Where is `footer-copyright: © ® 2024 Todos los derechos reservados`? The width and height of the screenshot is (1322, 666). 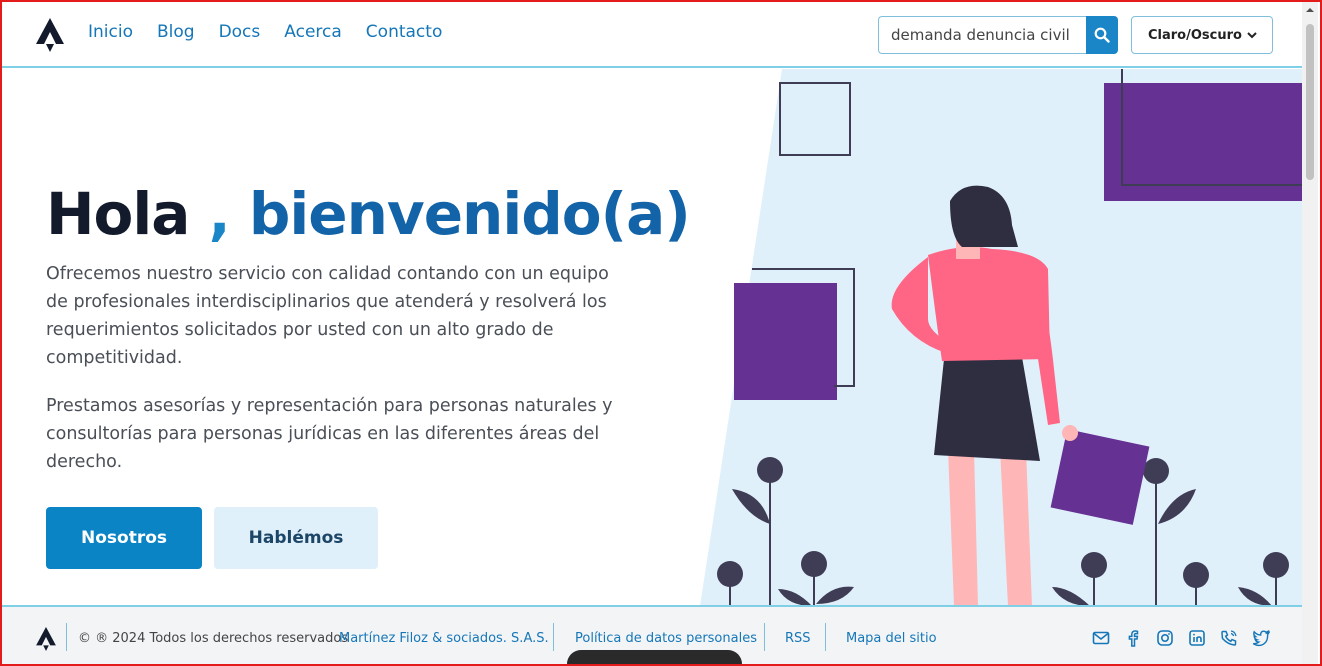 footer-copyright: © ® 2024 Todos los derechos reservados is located at coordinates (213, 638).